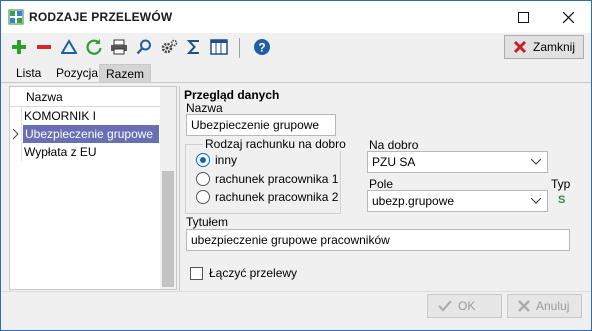 This screenshot has width=592, height=331. I want to click on pole-value: ubezp.grupowe, so click(413, 201).